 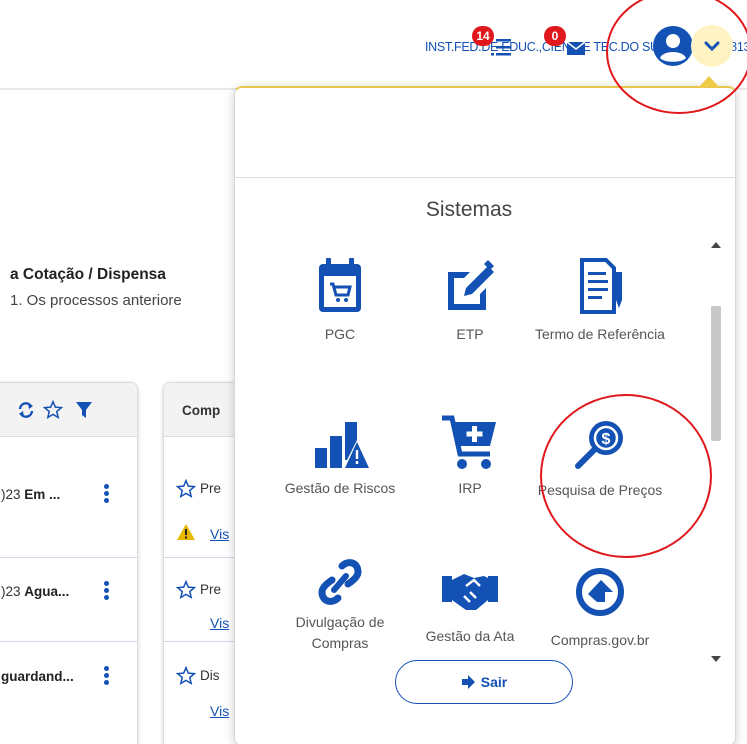 I want to click on tasks-button: 14, so click(x=495, y=45).